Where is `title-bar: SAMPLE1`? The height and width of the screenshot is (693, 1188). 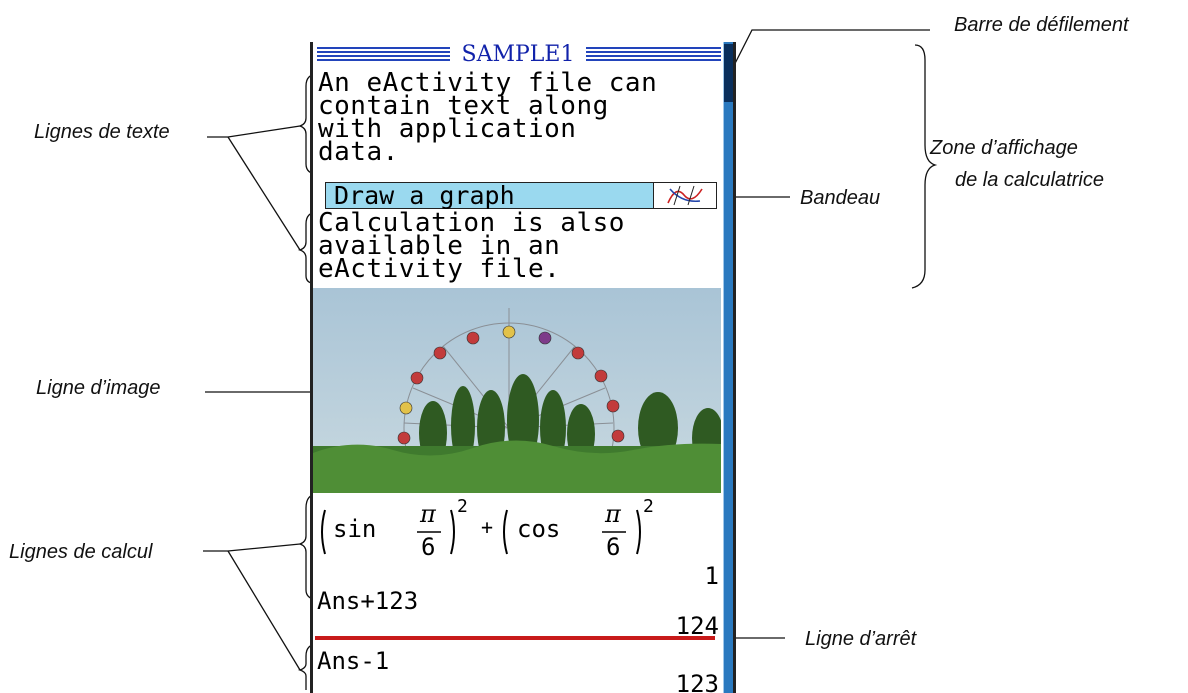
title-bar: SAMPLE1 is located at coordinates (519, 55).